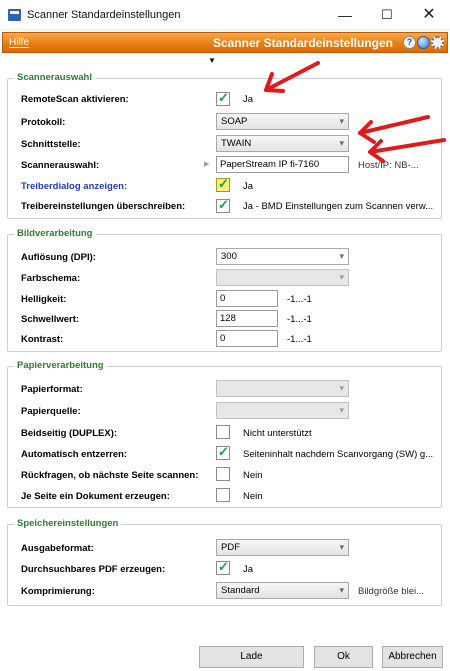  I want to click on text-treiberdialog: Ja, so click(248, 186).